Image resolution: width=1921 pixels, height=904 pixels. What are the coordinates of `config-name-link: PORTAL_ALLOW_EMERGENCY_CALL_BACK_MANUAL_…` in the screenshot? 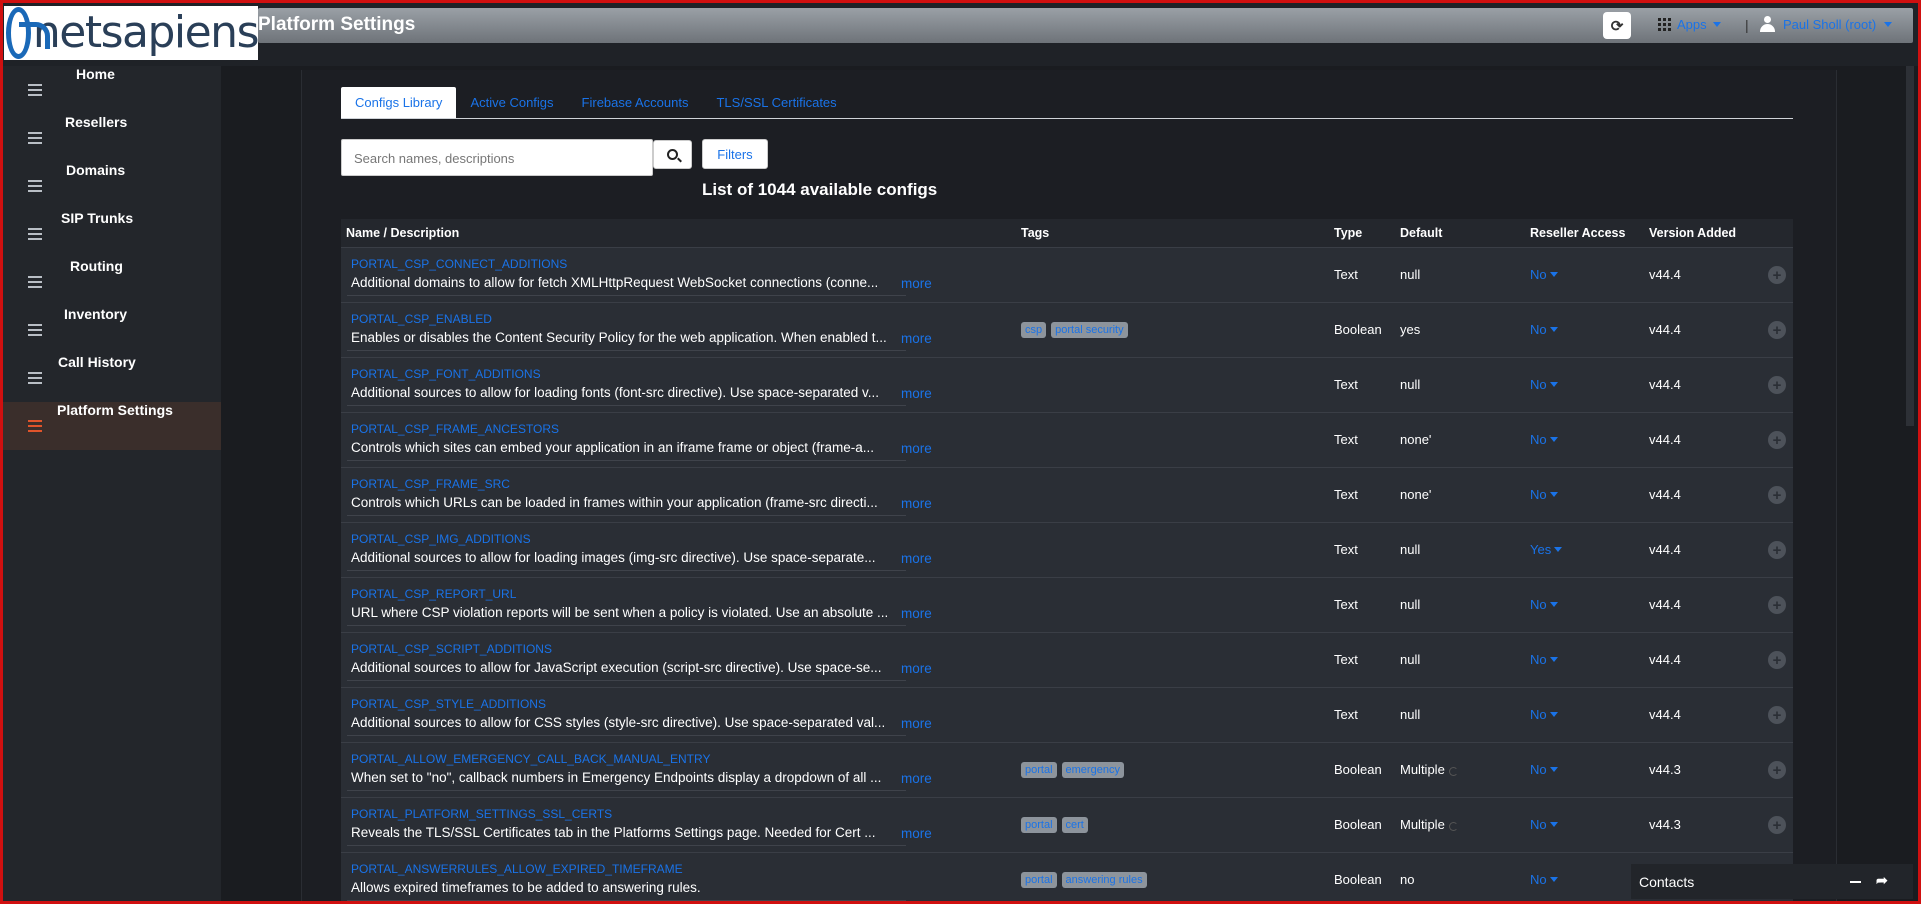 It's located at (530, 759).